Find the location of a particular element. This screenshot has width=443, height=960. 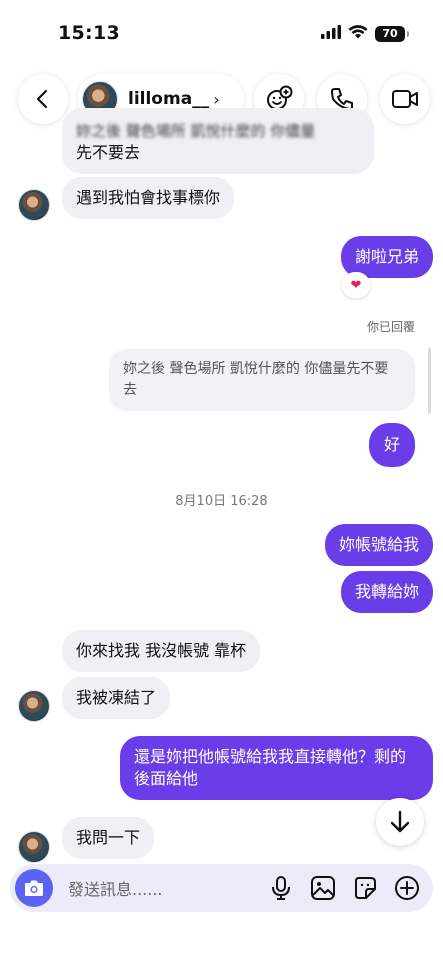

message-sent: 妳帳號給我 is located at coordinates (378, 545).